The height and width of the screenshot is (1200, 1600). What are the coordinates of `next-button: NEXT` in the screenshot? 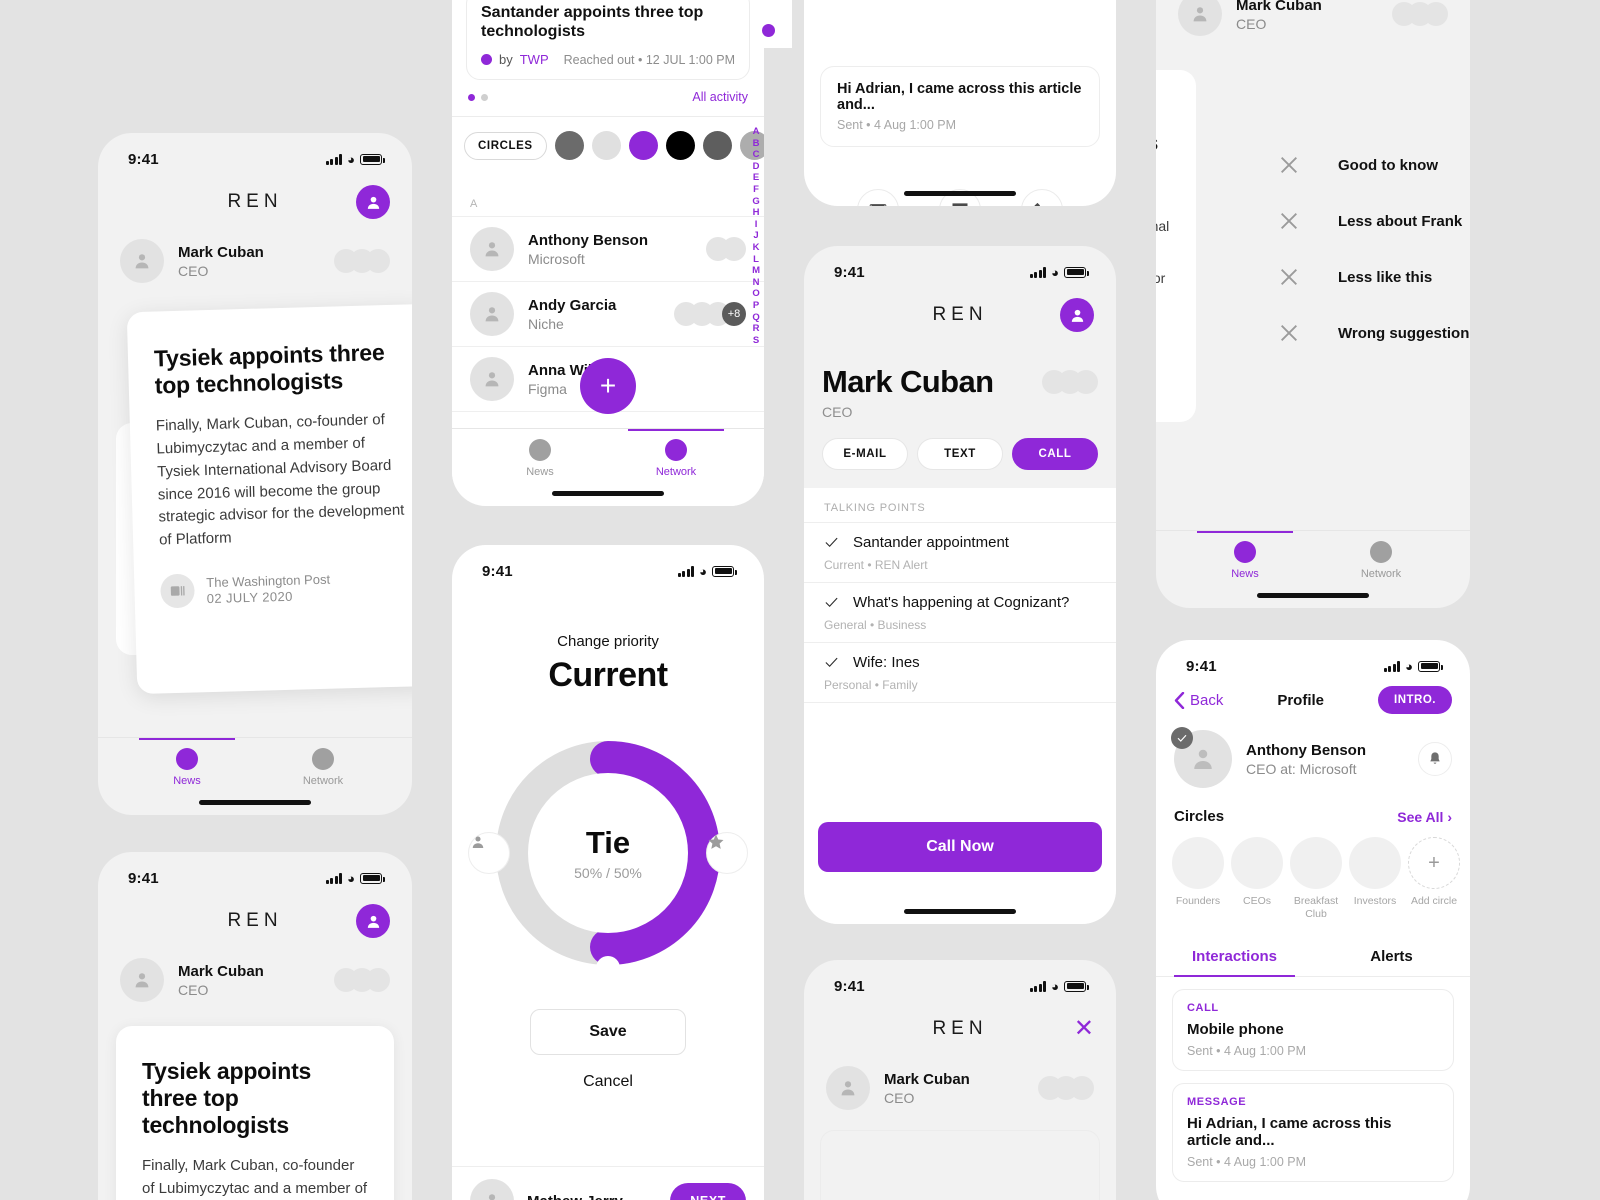 It's located at (708, 1191).